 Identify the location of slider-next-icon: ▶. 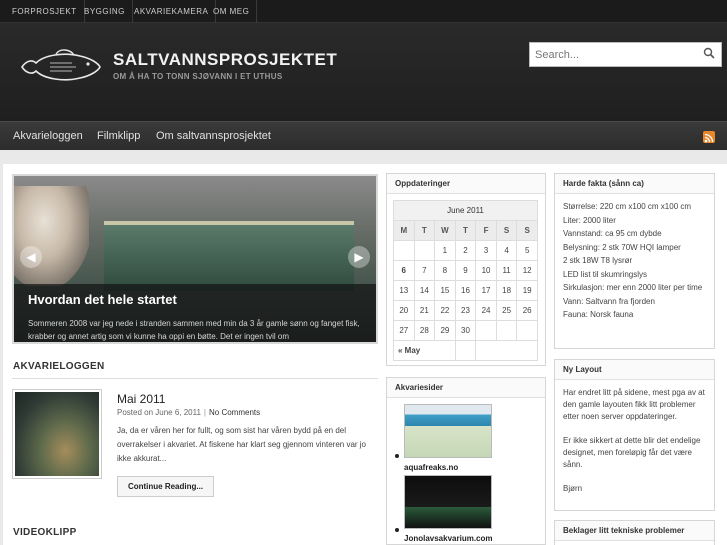
(359, 257).